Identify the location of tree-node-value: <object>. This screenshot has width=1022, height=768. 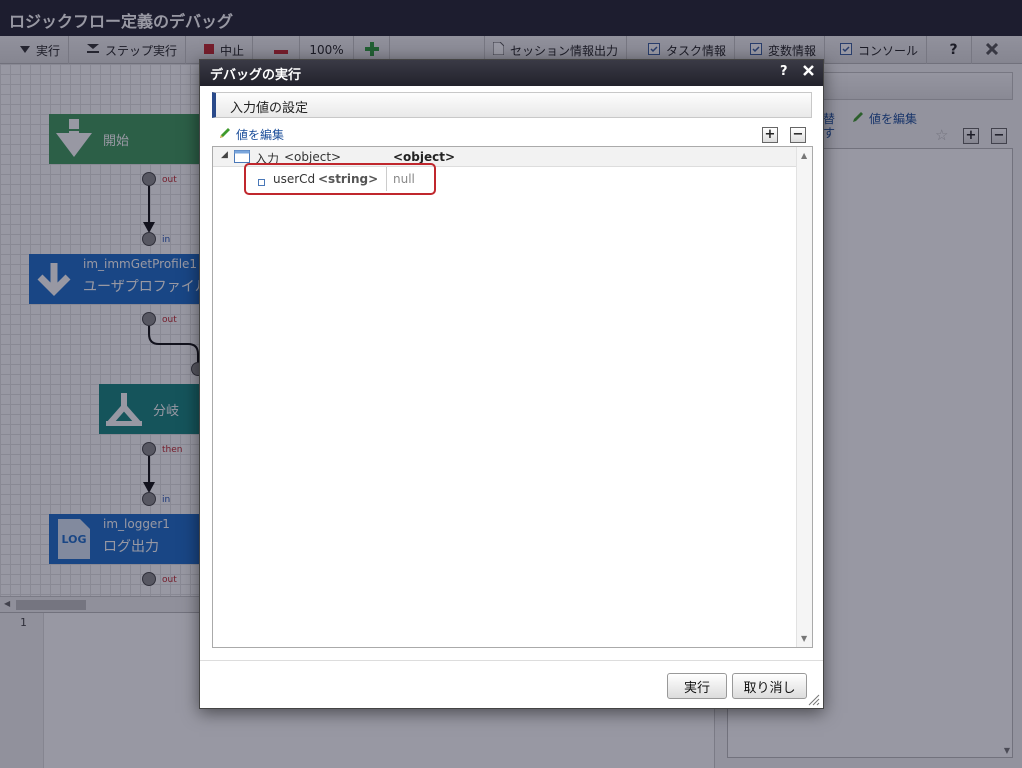
(424, 157).